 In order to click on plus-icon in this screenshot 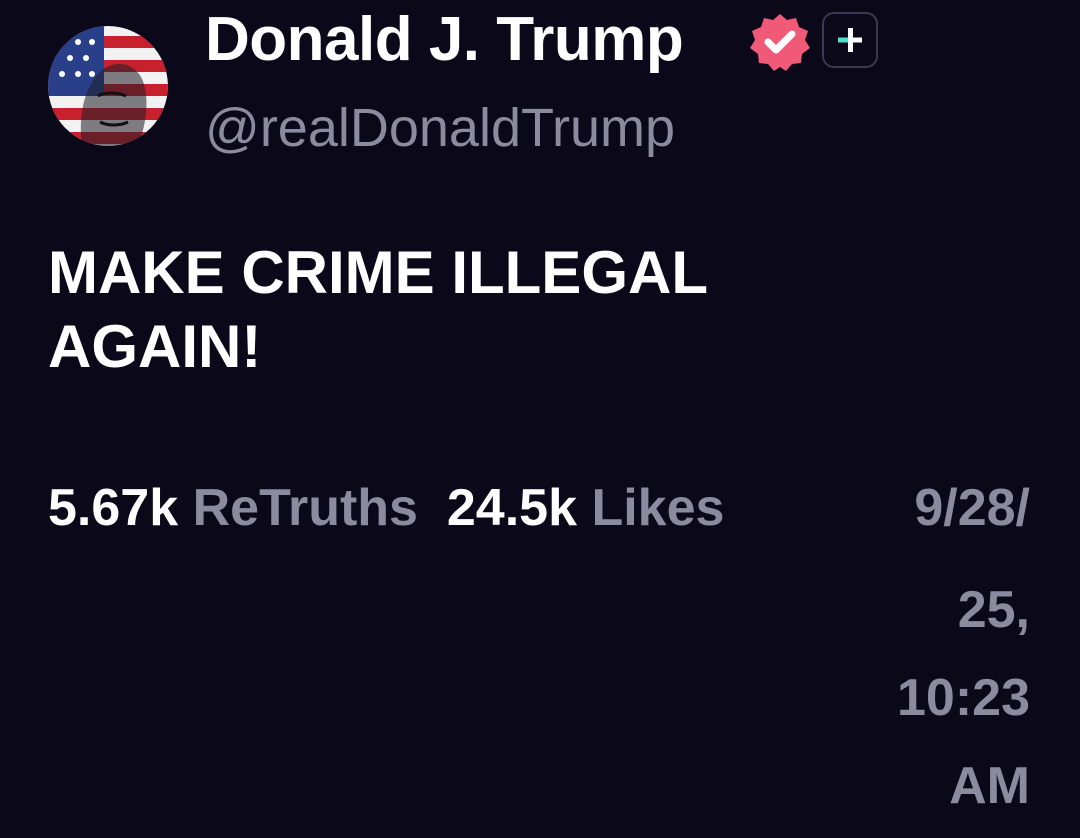, I will do `click(850, 40)`.